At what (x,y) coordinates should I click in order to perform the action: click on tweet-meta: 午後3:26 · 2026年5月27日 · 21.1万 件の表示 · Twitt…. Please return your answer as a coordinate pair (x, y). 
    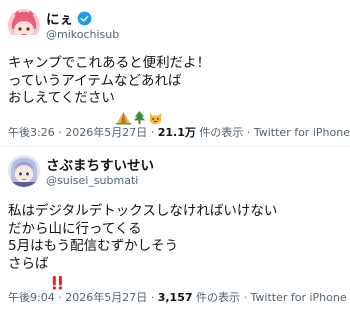
    Looking at the image, I should click on (179, 132).